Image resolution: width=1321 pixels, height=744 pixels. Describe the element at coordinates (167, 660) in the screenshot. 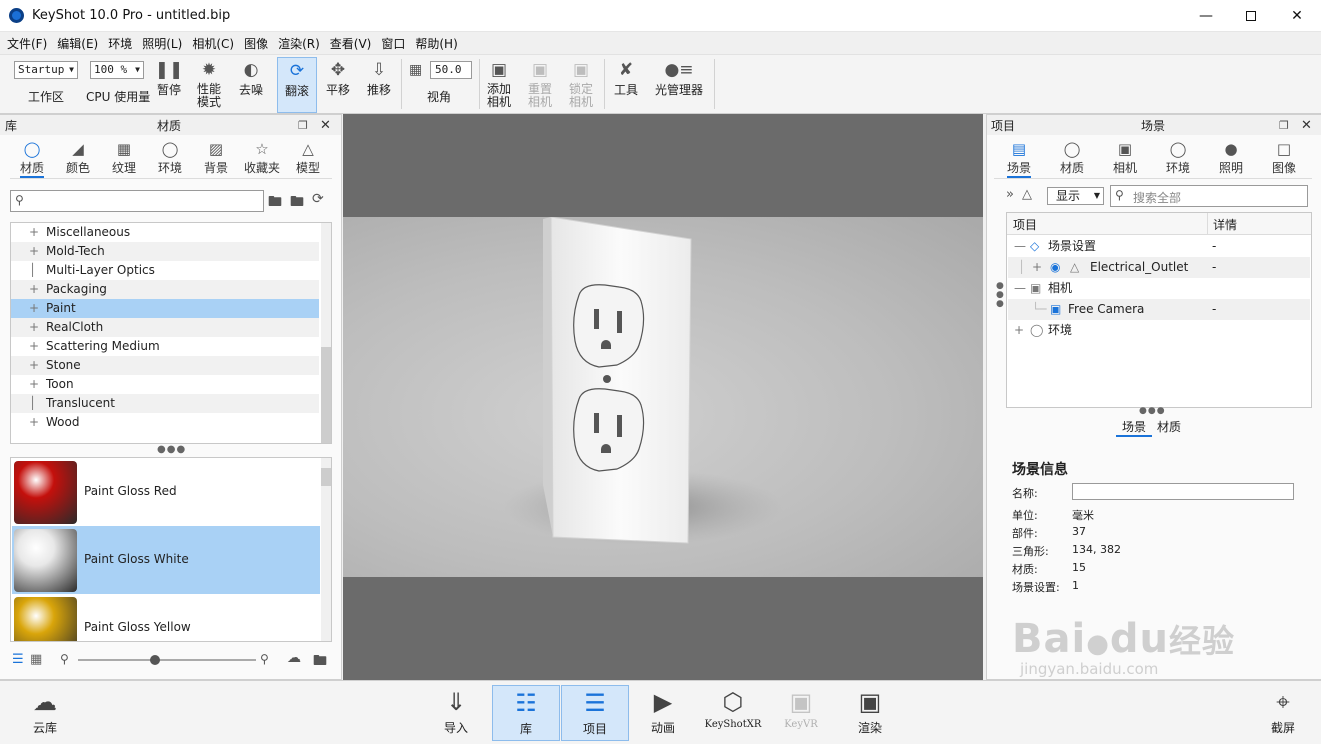

I see `thumbnail-size-slider` at that location.